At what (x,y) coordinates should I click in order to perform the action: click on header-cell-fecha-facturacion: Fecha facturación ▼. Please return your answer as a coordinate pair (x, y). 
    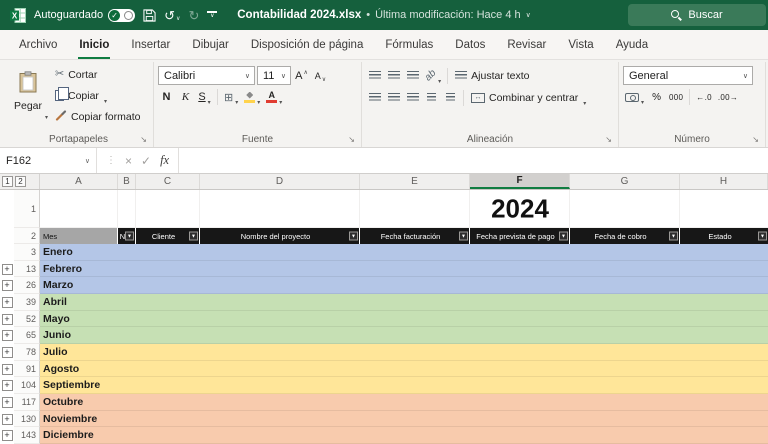
    Looking at the image, I should click on (415, 236).